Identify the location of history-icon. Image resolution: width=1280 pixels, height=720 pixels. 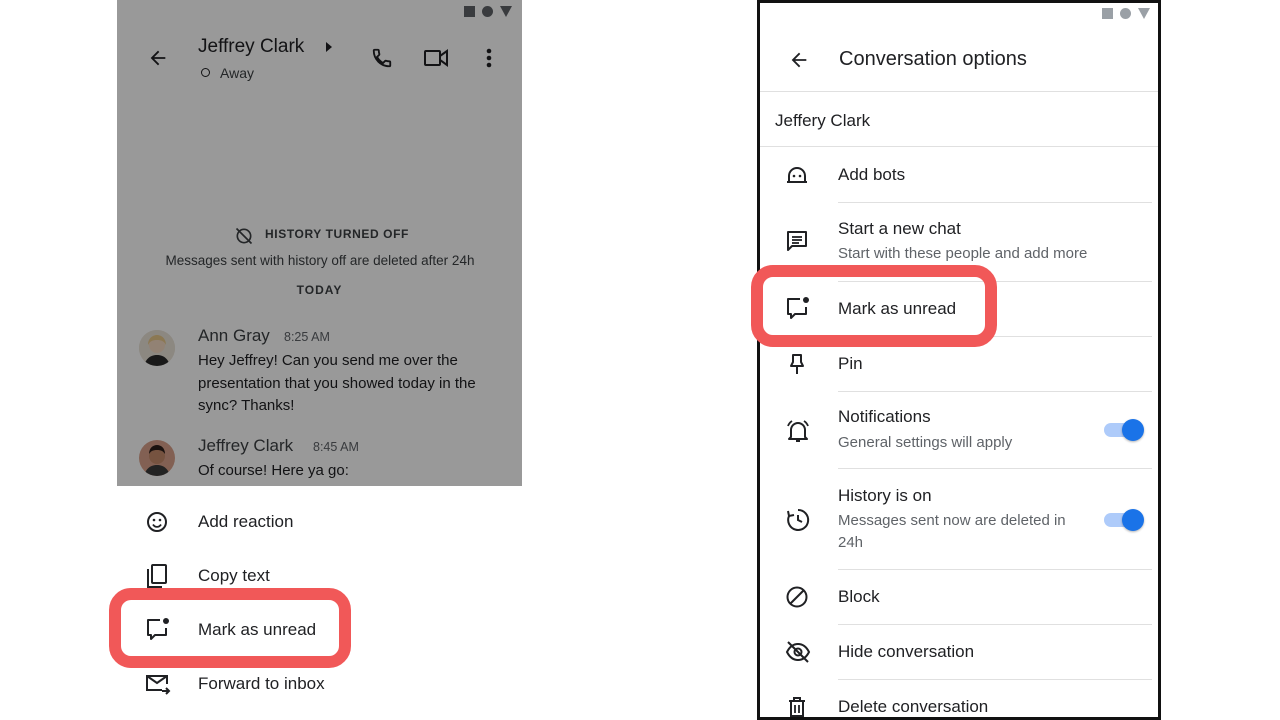
(798, 520).